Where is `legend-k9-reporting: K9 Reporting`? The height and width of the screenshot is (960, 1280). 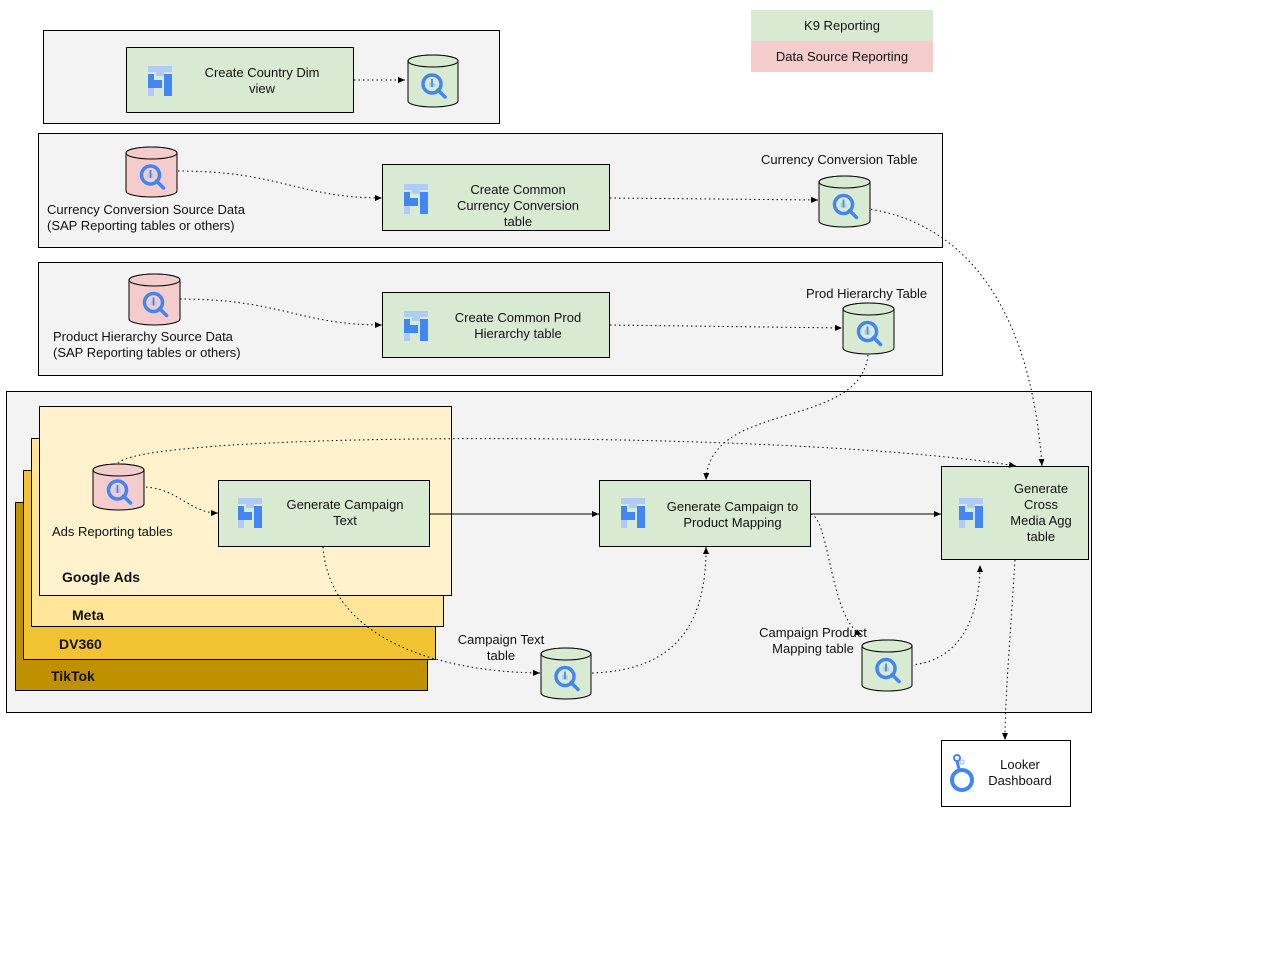 legend-k9-reporting: K9 Reporting is located at coordinates (842, 25).